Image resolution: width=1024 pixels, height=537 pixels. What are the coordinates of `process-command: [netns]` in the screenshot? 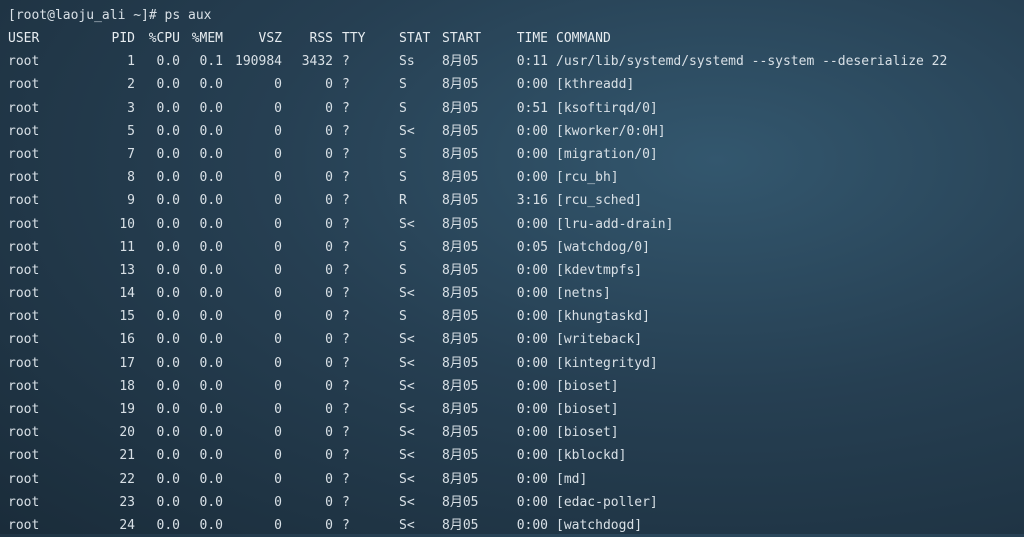 It's located at (583, 294).